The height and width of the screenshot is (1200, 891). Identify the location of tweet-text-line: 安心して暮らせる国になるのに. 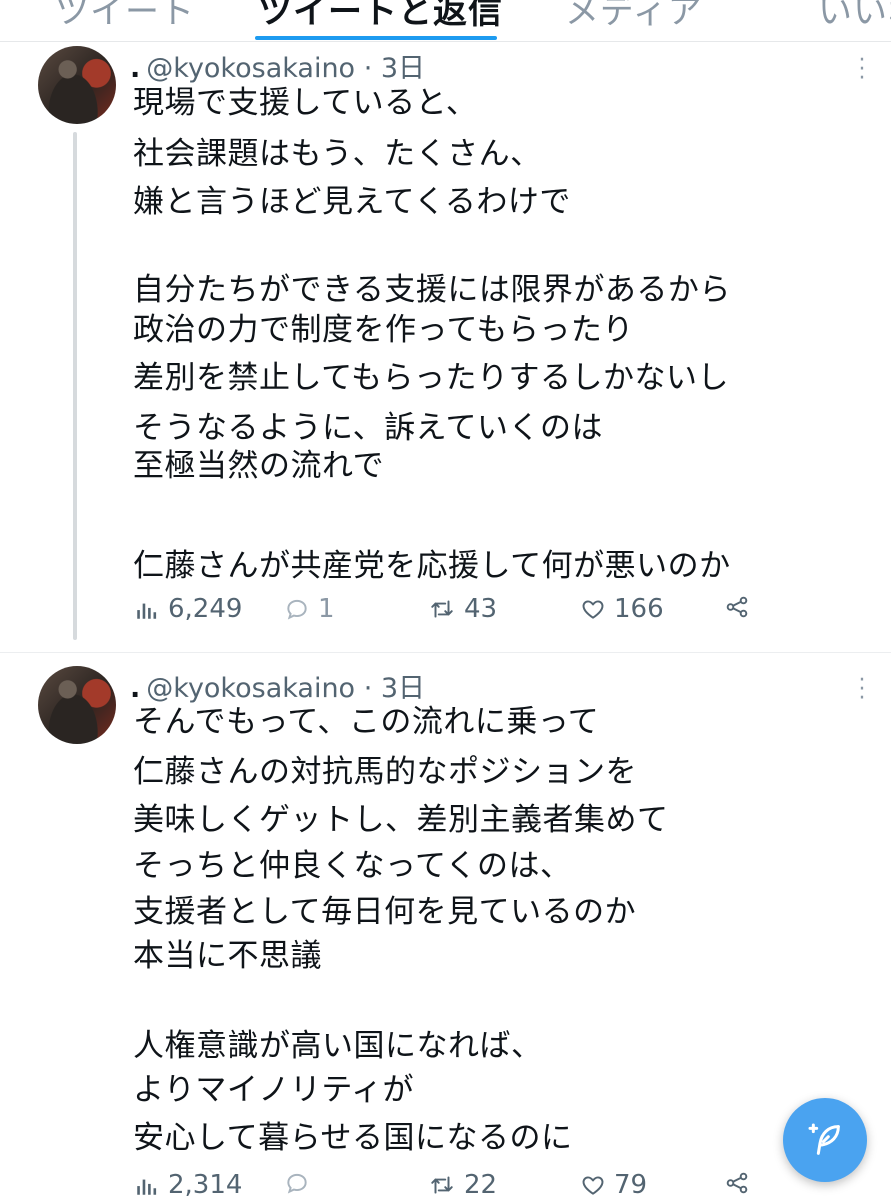
(353, 1138).